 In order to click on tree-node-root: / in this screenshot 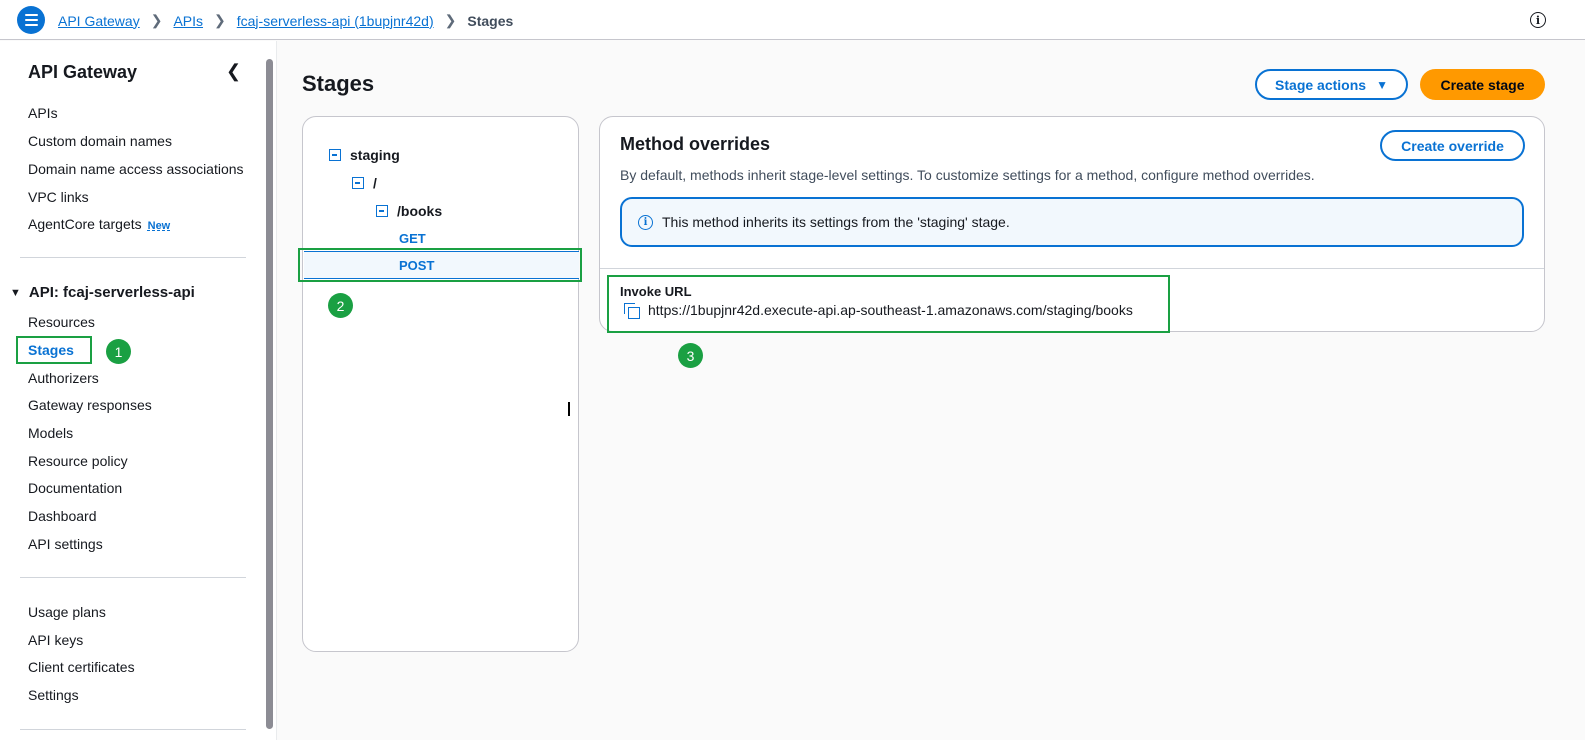, I will do `click(364, 183)`.